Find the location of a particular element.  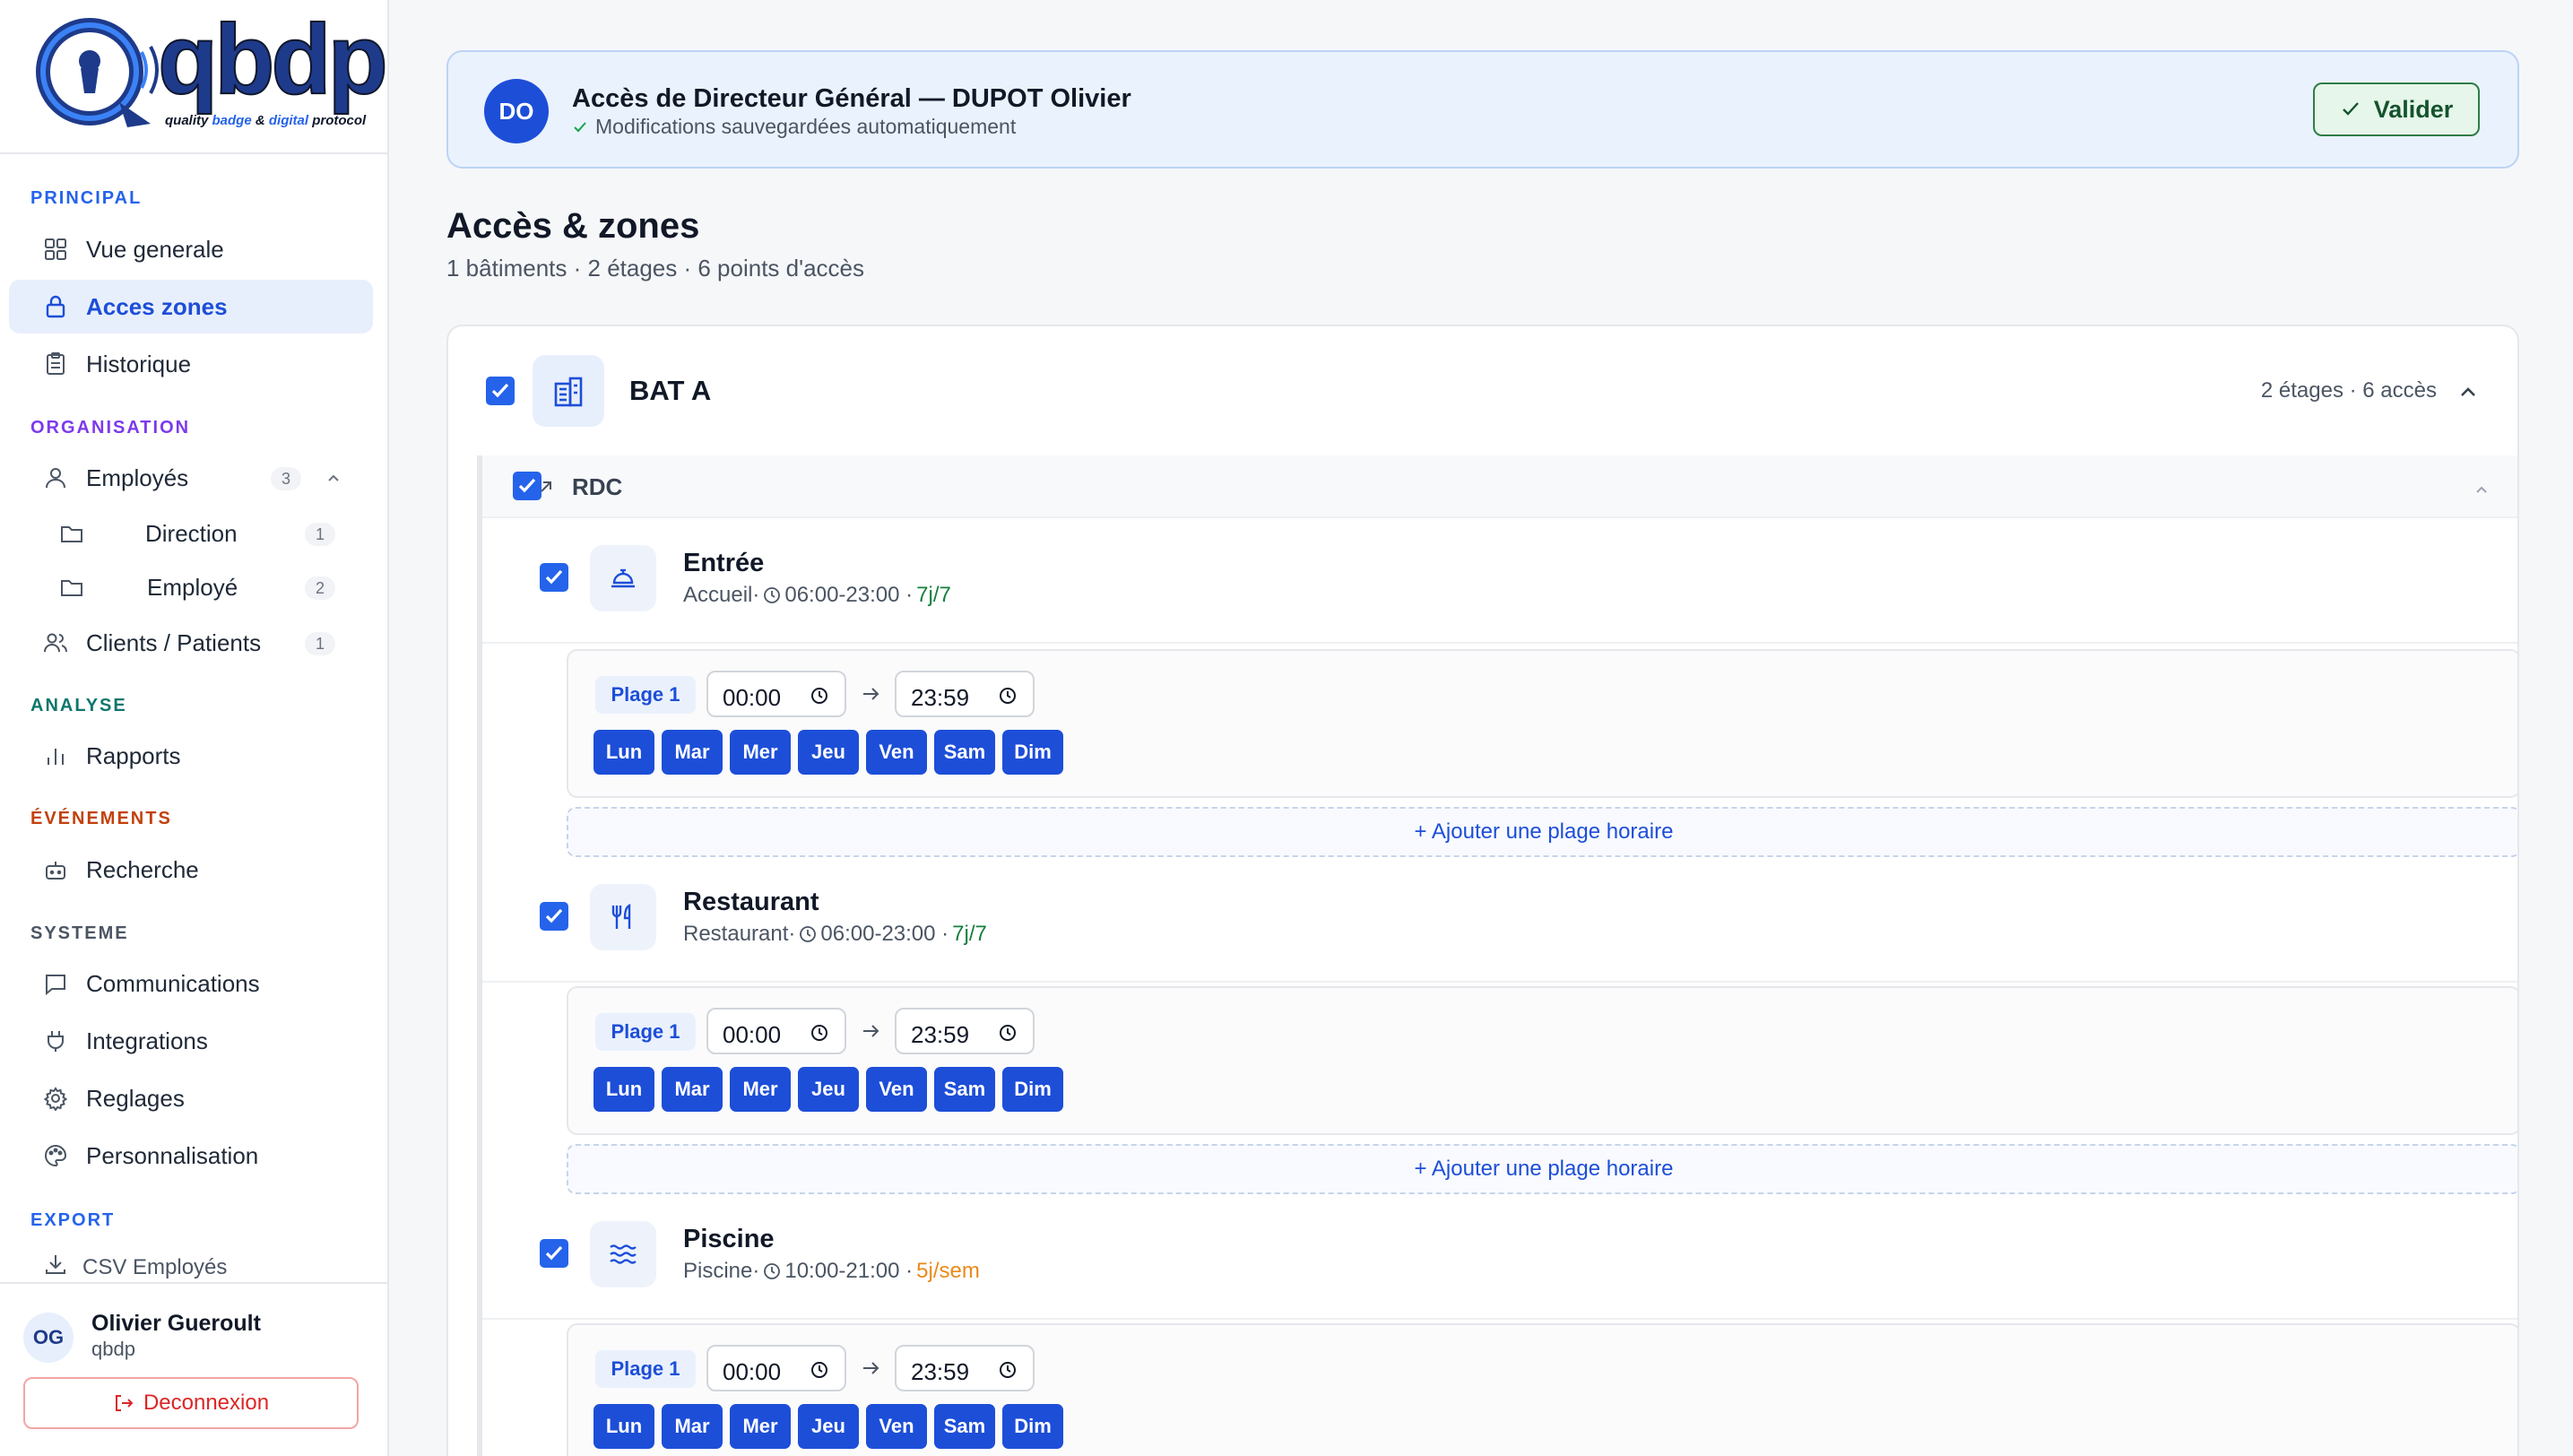

arrow-right-icon is located at coordinates (871, 1031).